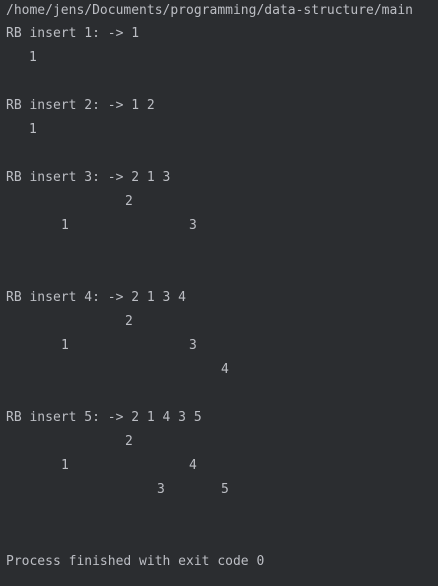  What do you see at coordinates (96, 297) in the screenshot?
I see `insert-line-4: RB insert 4: -> 2 1 3 4` at bounding box center [96, 297].